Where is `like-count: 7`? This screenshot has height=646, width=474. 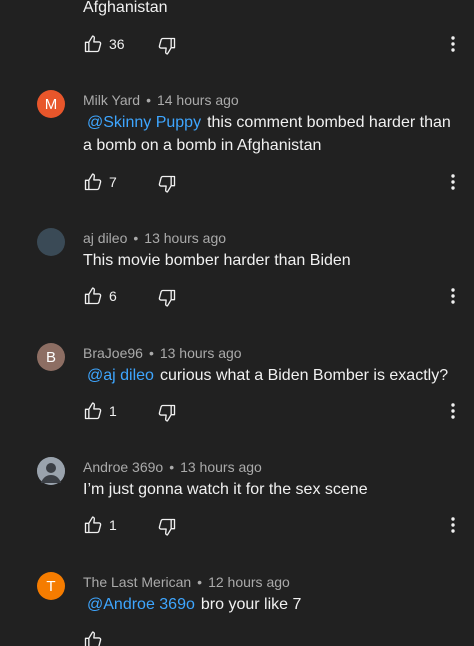
like-count: 7 is located at coordinates (113, 182).